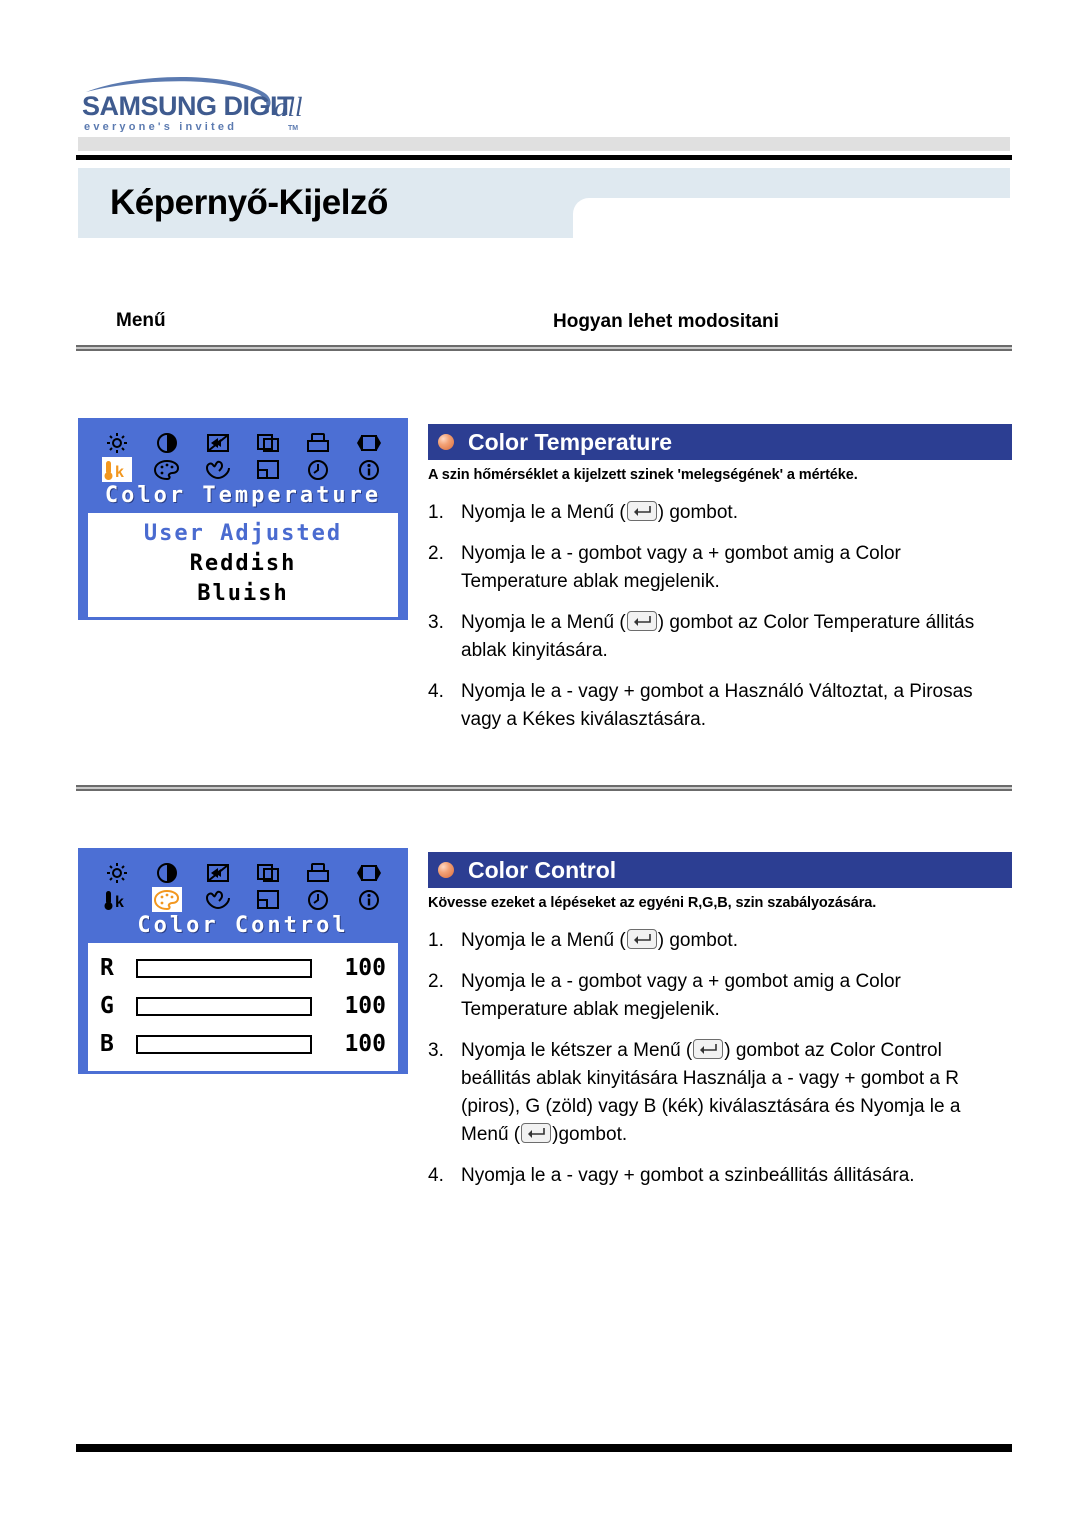 Image resolution: width=1080 pixels, height=1528 pixels. Describe the element at coordinates (167, 899) in the screenshot. I see `color-control-icon` at that location.